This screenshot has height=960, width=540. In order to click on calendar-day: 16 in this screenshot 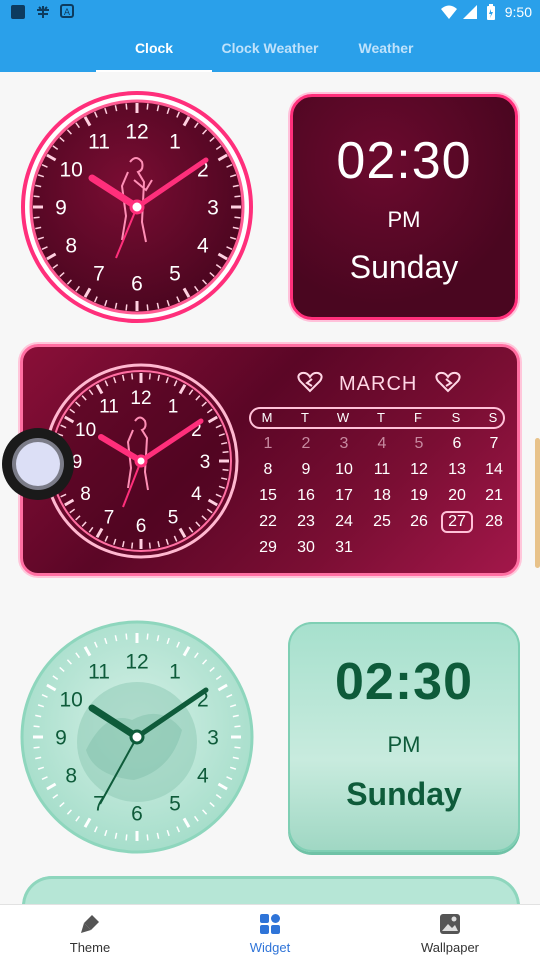, I will do `click(306, 496)`.